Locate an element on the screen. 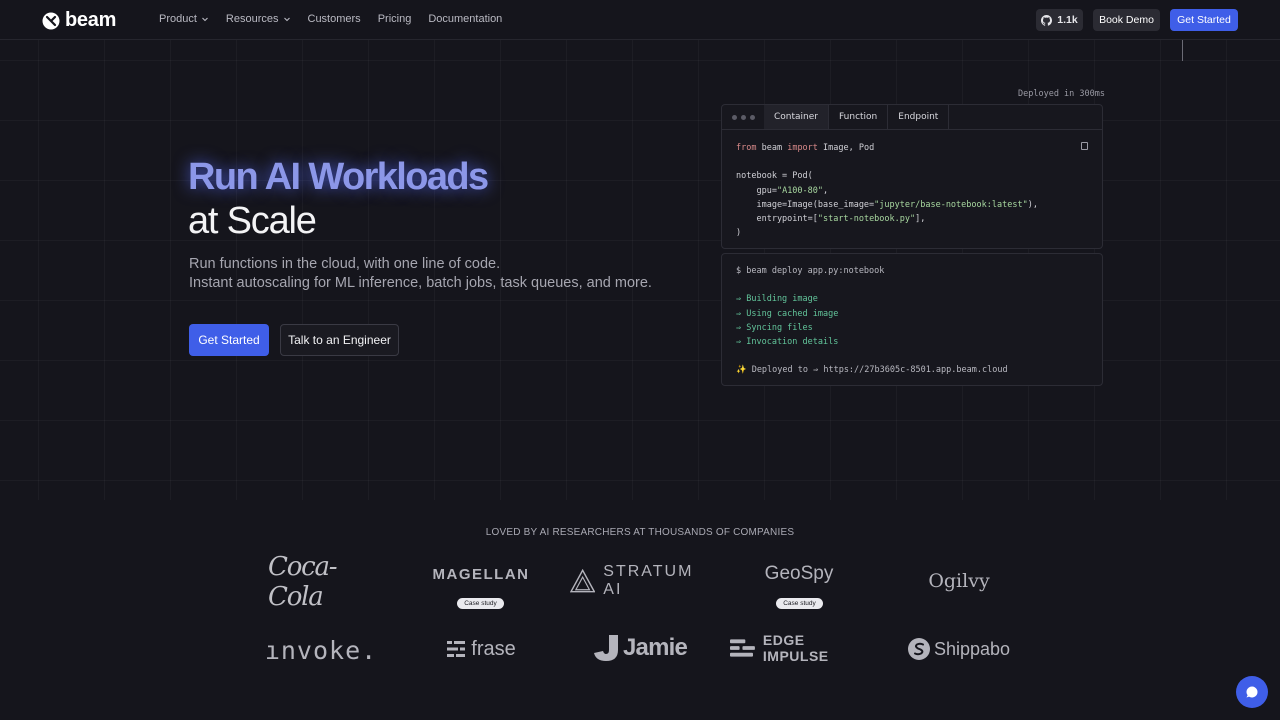 The height and width of the screenshot is (720, 1280). nav-documentation: Documentation is located at coordinates (465, 19).